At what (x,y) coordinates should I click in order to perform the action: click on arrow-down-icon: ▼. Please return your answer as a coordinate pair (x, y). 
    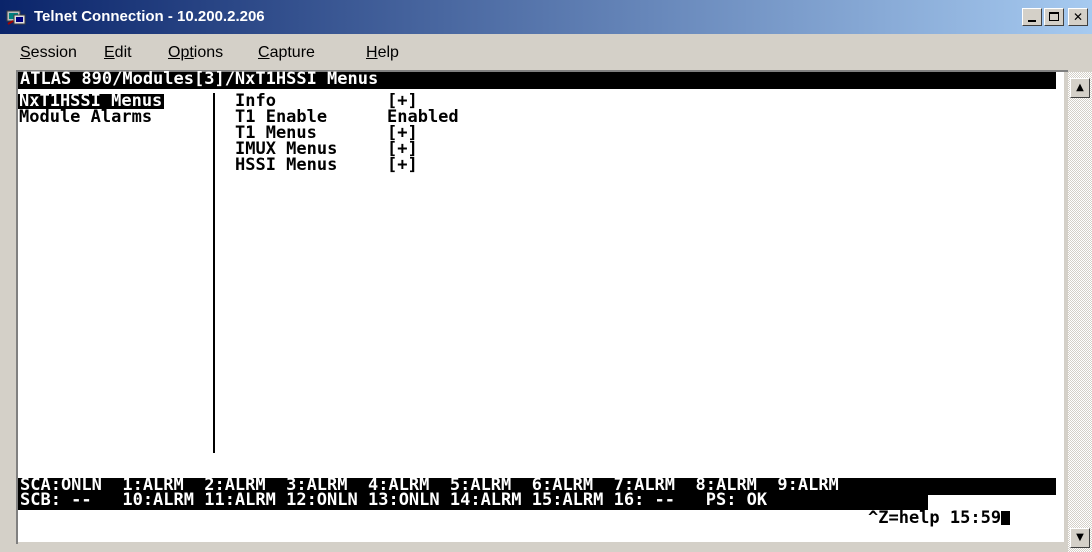
    Looking at the image, I should click on (1080, 537).